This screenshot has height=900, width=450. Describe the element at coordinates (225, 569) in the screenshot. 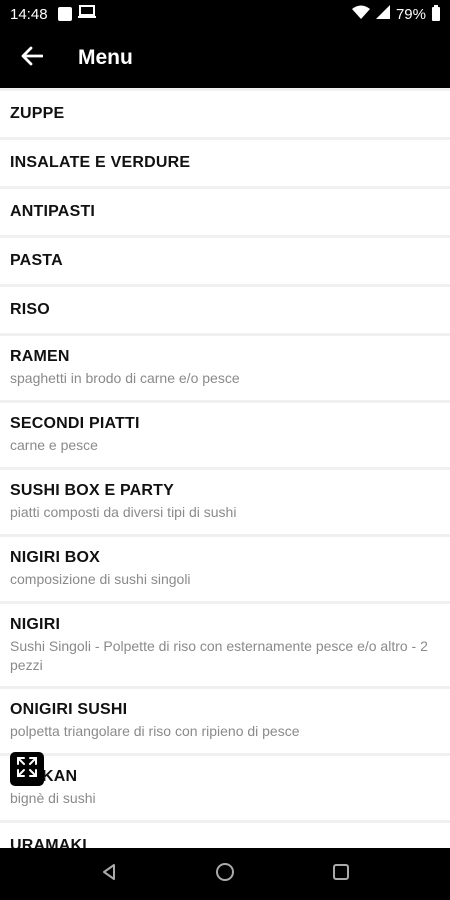

I see `menu-item-nigiri-box: NIGIRI BOX composizione di sushi singoli` at that location.